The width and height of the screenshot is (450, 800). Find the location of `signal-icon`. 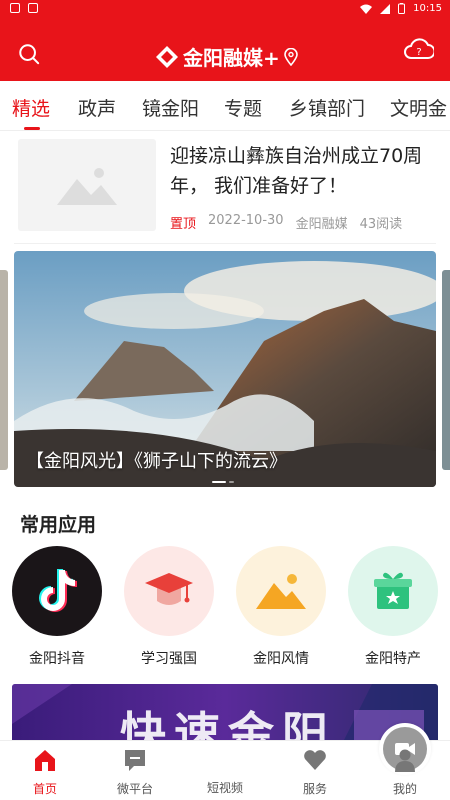

signal-icon is located at coordinates (385, 8).